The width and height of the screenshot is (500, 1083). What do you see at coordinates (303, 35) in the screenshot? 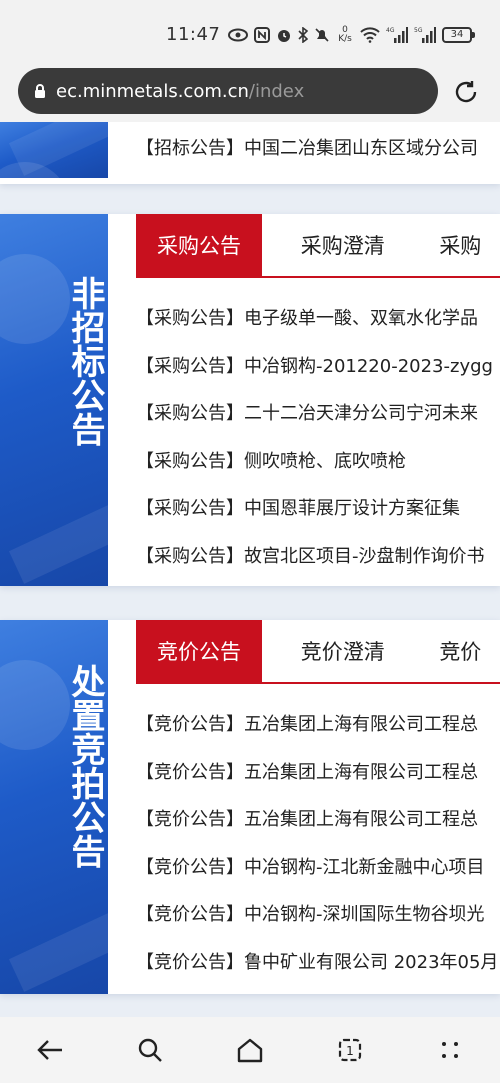
I see `bluetooth-icon` at bounding box center [303, 35].